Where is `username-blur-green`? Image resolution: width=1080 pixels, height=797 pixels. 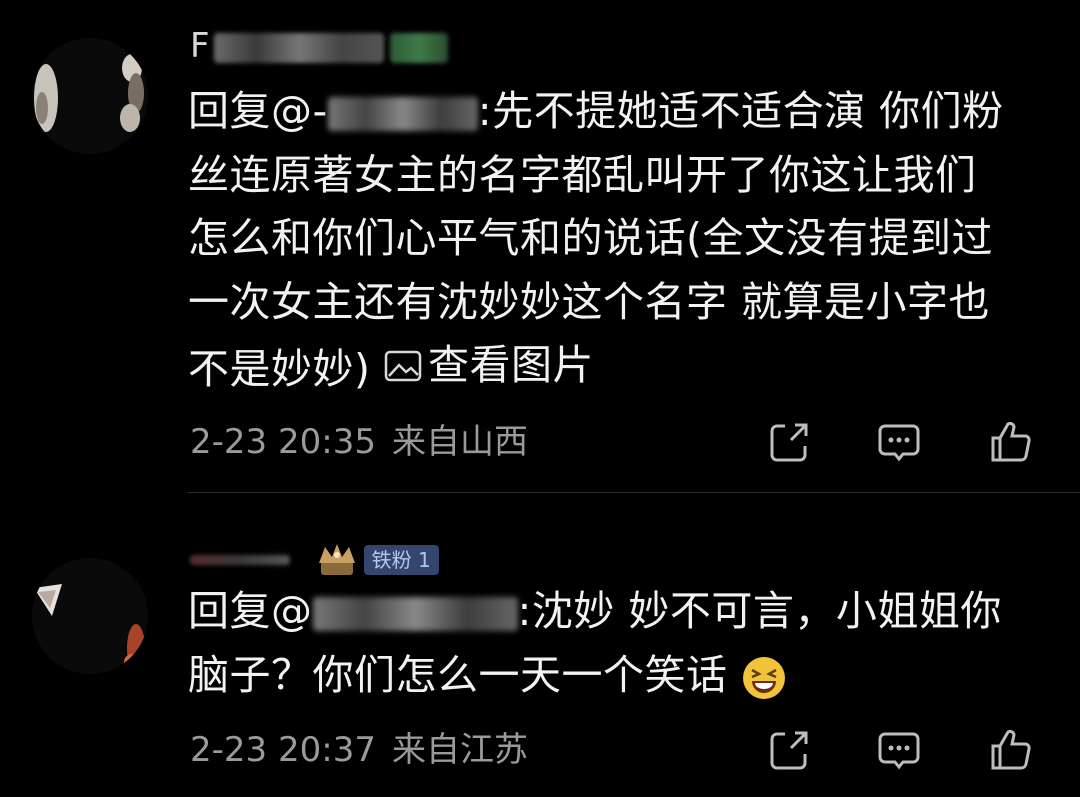 username-blur-green is located at coordinates (418, 47).